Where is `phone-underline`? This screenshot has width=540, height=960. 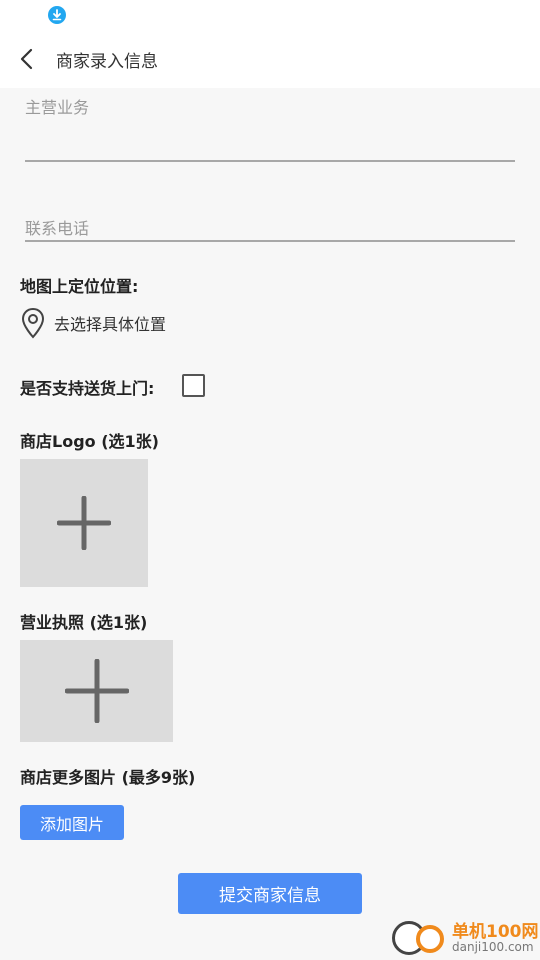
phone-underline is located at coordinates (270, 241).